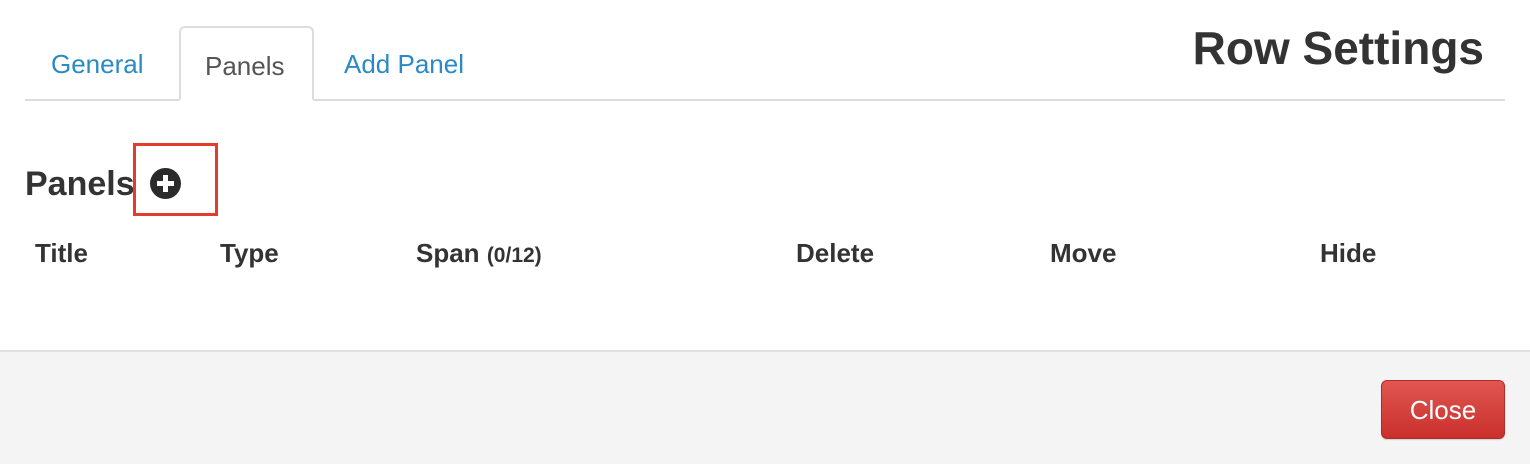  Describe the element at coordinates (1348, 253) in the screenshot. I see `column-header-hide: Hide` at that location.